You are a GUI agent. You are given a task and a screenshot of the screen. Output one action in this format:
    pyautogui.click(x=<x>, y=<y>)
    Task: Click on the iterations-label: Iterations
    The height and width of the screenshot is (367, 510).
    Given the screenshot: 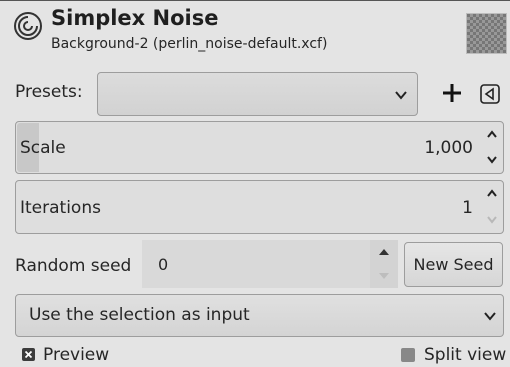 What is the action you would take?
    pyautogui.click(x=60, y=208)
    